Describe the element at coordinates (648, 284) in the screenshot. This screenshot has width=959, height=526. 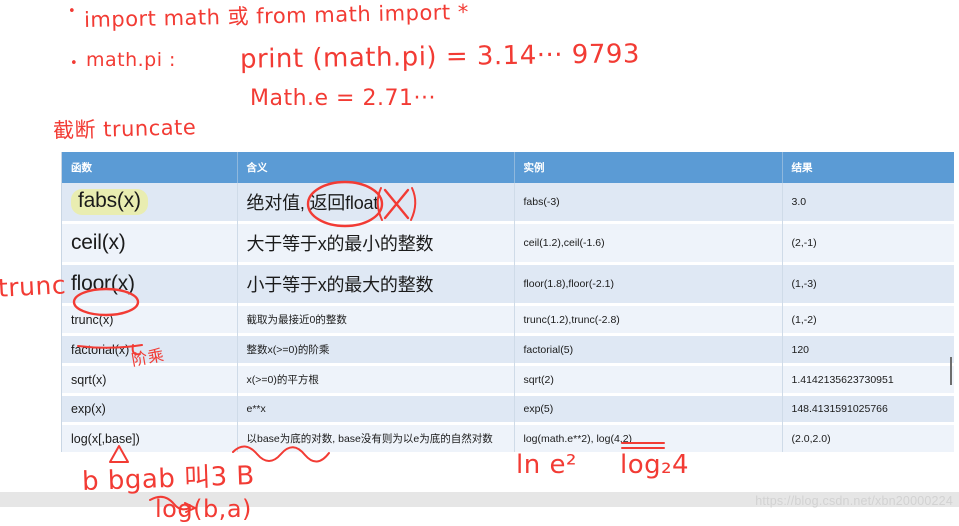
I see `cell-example: floor(1.8),floor(-2.1)` at that location.